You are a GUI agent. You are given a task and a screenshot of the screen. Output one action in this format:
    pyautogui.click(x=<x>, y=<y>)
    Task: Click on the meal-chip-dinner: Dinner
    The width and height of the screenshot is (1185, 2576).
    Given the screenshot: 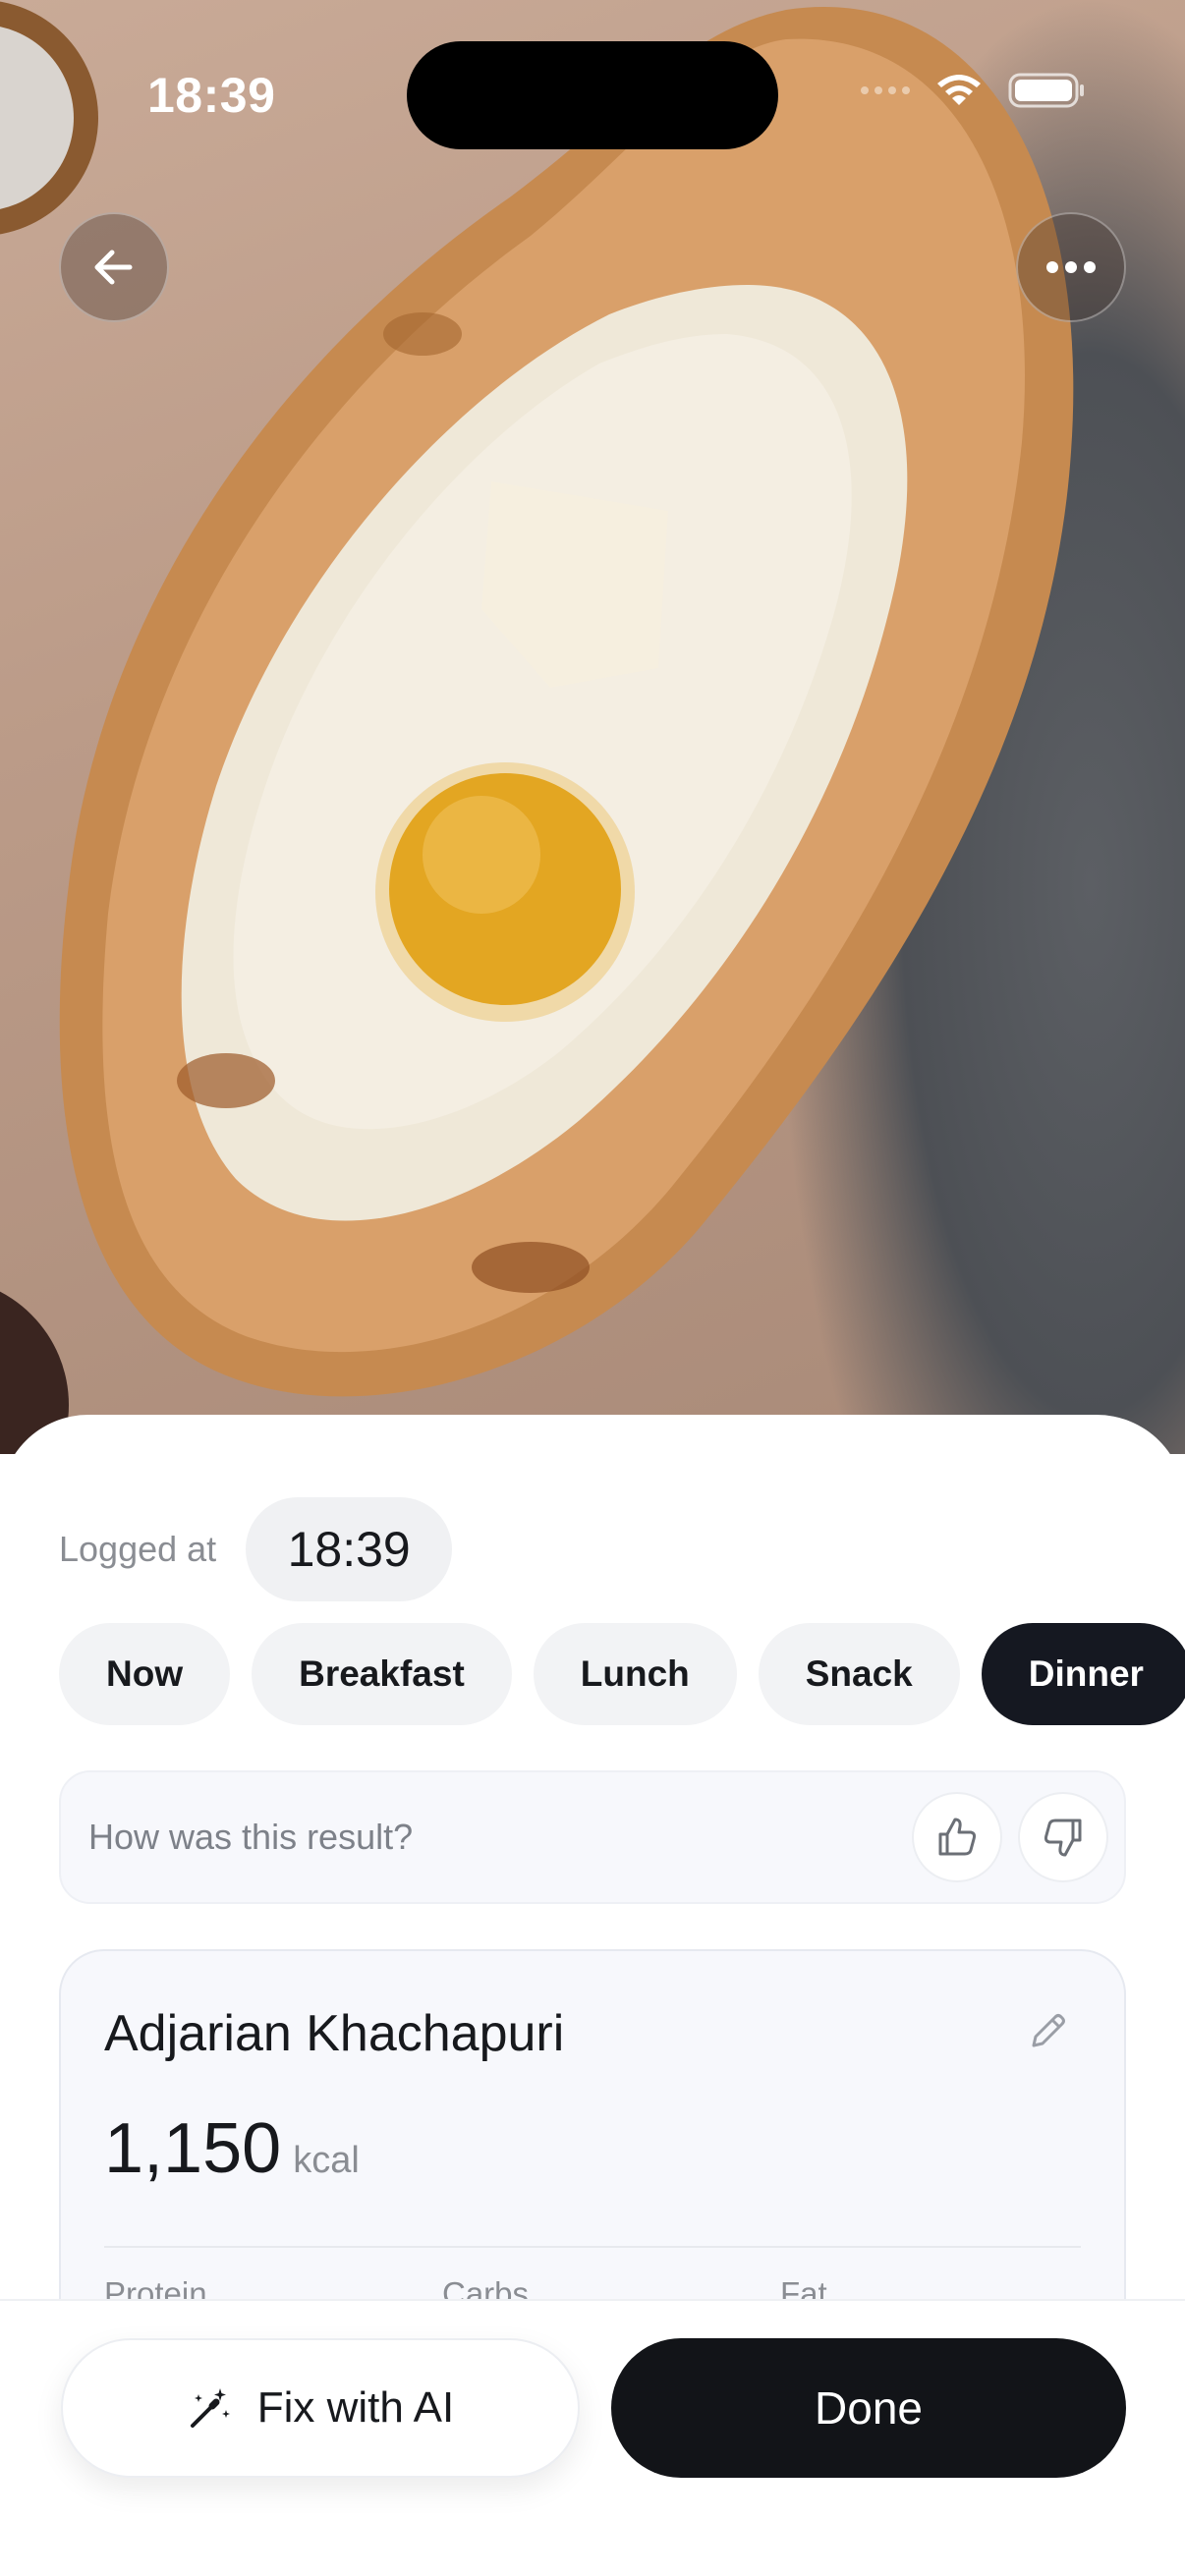 What is the action you would take?
    pyautogui.click(x=1083, y=1674)
    